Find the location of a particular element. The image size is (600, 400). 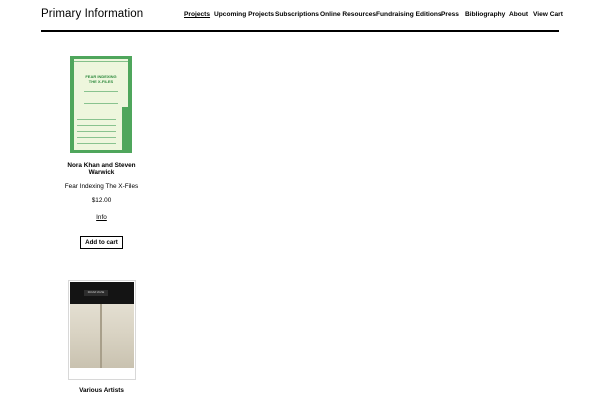

nav-subscriptions: Subscriptions is located at coordinates (297, 14).